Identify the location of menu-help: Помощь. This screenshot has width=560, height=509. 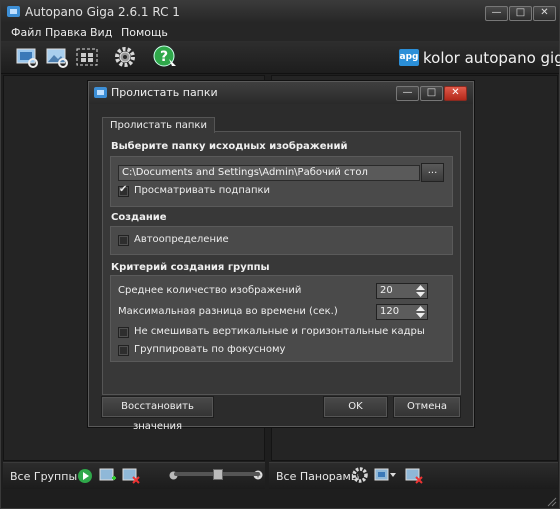
(144, 32).